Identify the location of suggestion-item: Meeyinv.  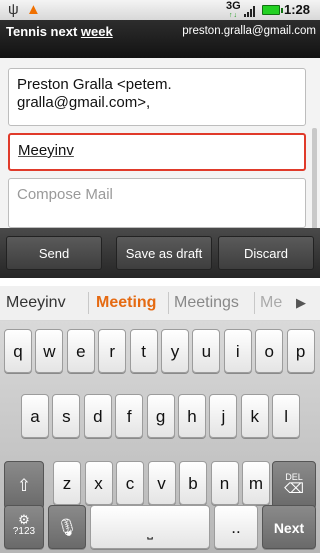
(36, 303).